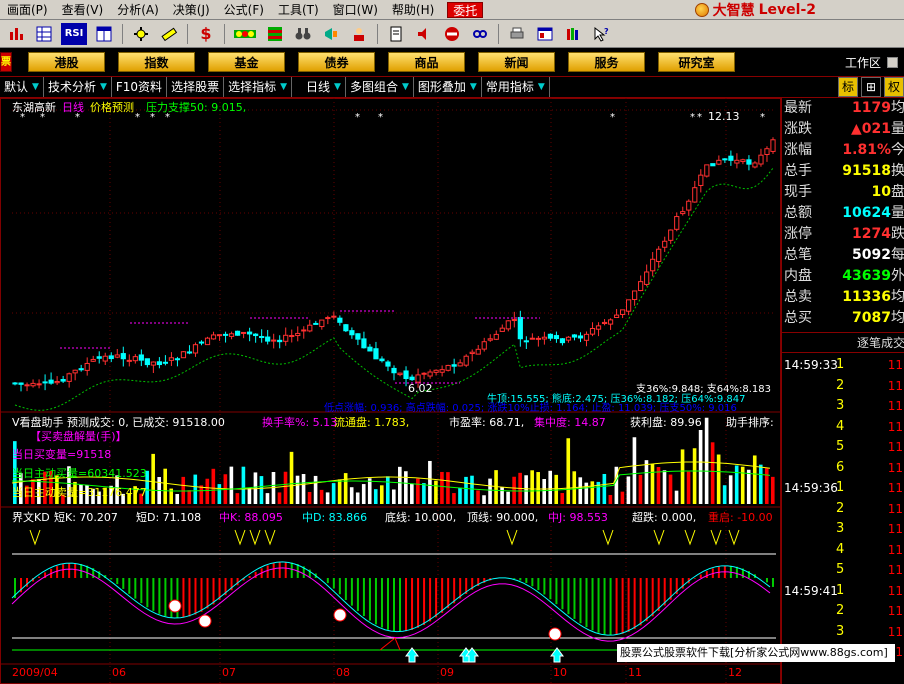 The height and width of the screenshot is (684, 904). I want to click on document-icon, so click(396, 34).